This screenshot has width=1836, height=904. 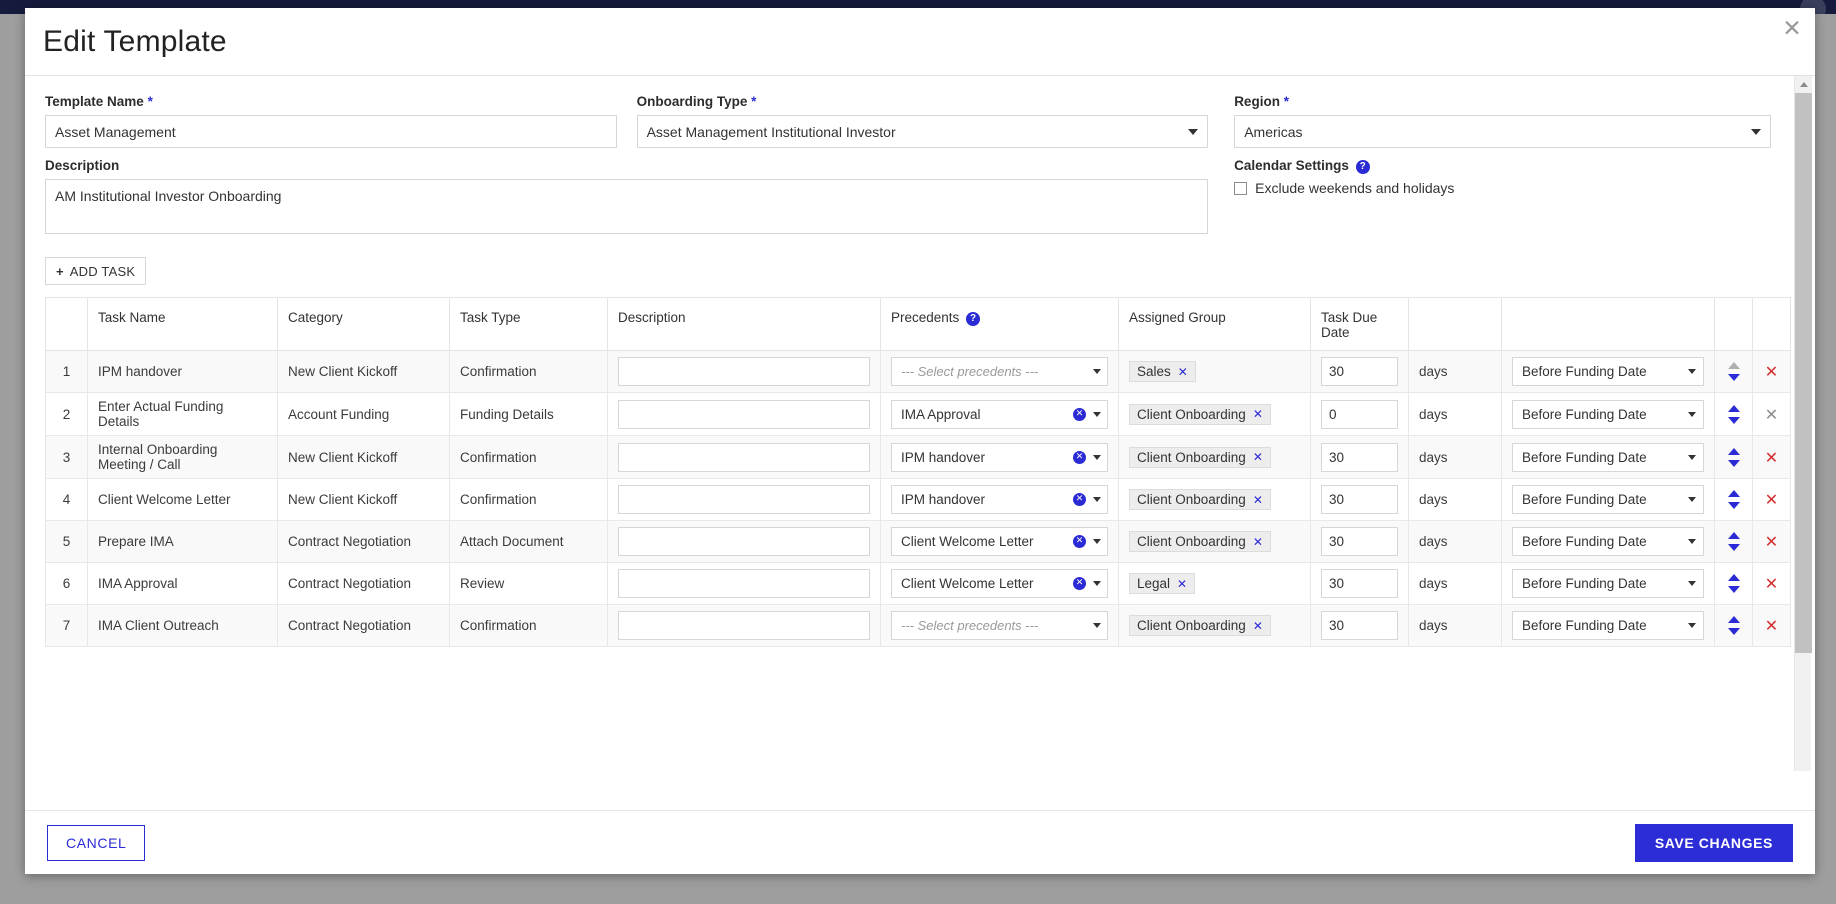 I want to click on cancel-button: CANCEL, so click(x=96, y=842).